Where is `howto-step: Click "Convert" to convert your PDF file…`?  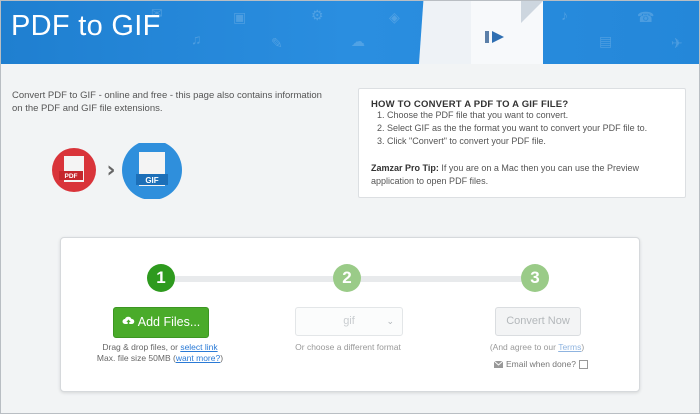
howto-step: Click "Convert" to convert your PDF file… is located at coordinates (517, 141).